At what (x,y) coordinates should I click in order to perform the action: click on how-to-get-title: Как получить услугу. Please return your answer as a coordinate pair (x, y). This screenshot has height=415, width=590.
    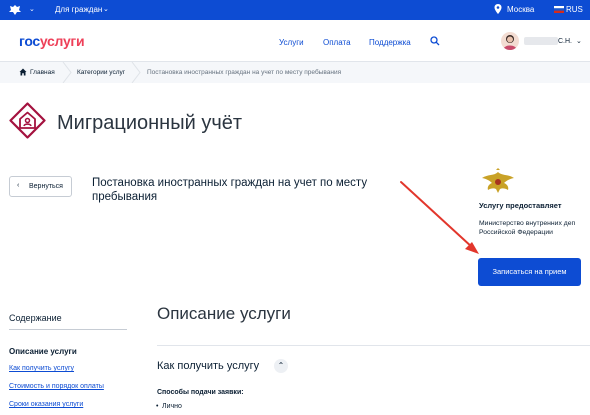
    Looking at the image, I should click on (208, 366).